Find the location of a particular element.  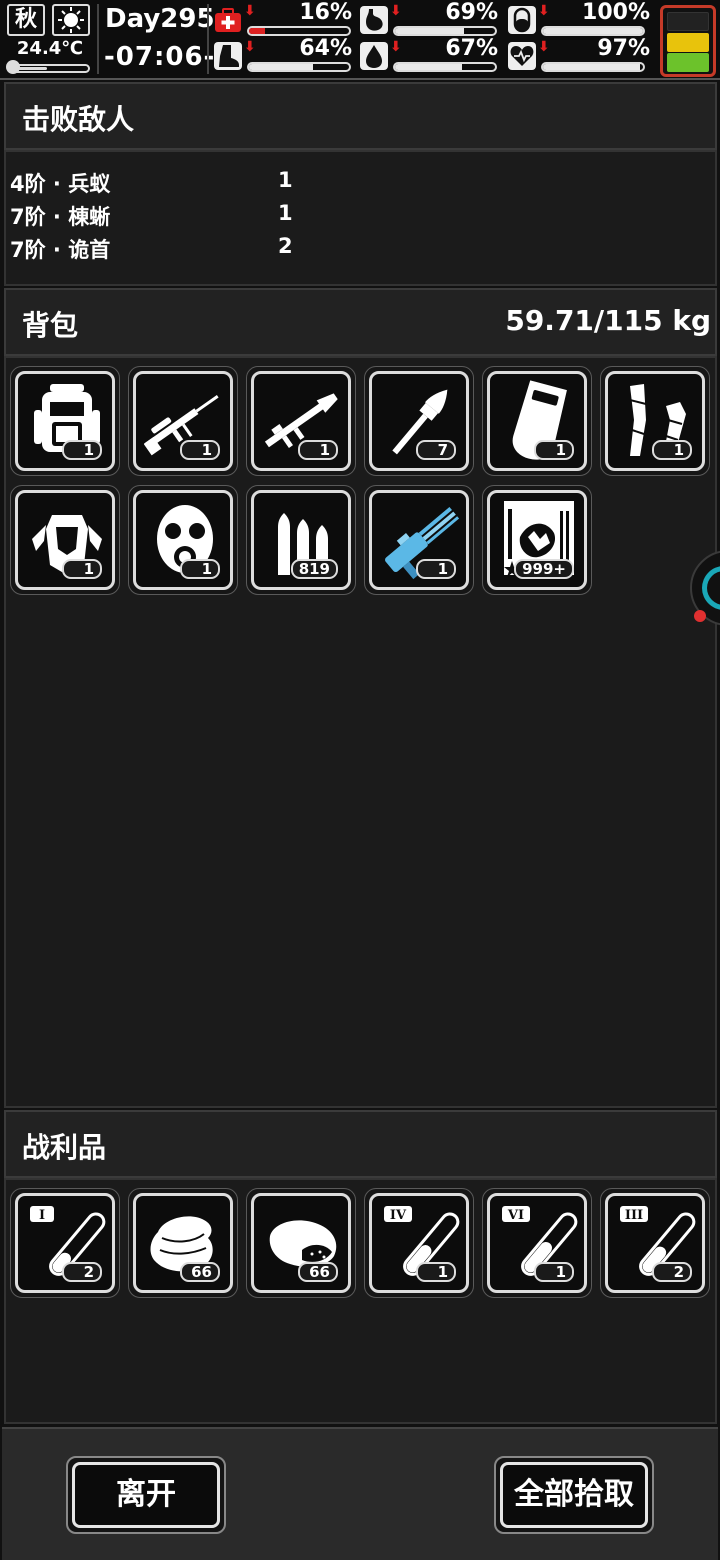

health-value: 16% is located at coordinates (325, 12).